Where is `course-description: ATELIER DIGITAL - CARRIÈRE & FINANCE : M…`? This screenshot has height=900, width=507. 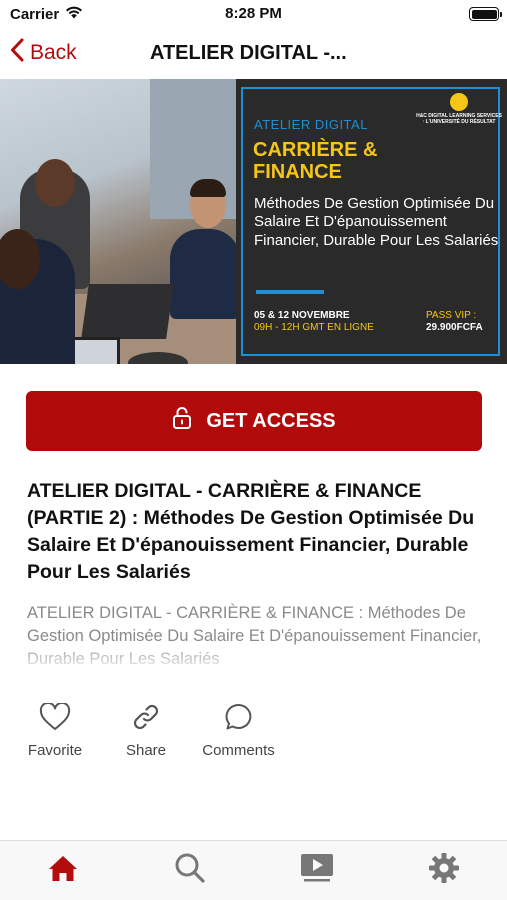
course-description: ATELIER DIGITAL - CARRIÈRE & FINANCE : M… is located at coordinates (257, 636).